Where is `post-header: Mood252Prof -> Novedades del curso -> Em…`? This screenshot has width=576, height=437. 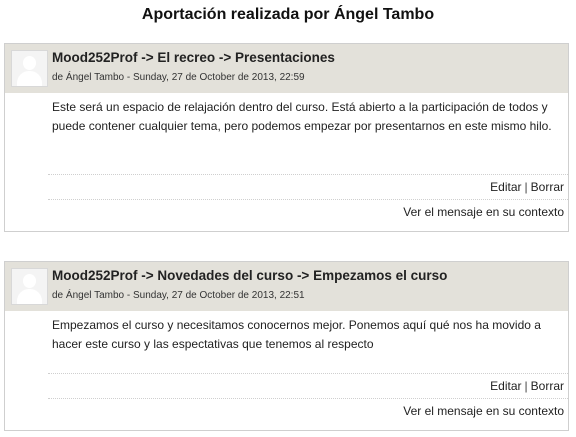
post-header: Mood252Prof -> Novedades del curso -> Em… is located at coordinates (286, 286).